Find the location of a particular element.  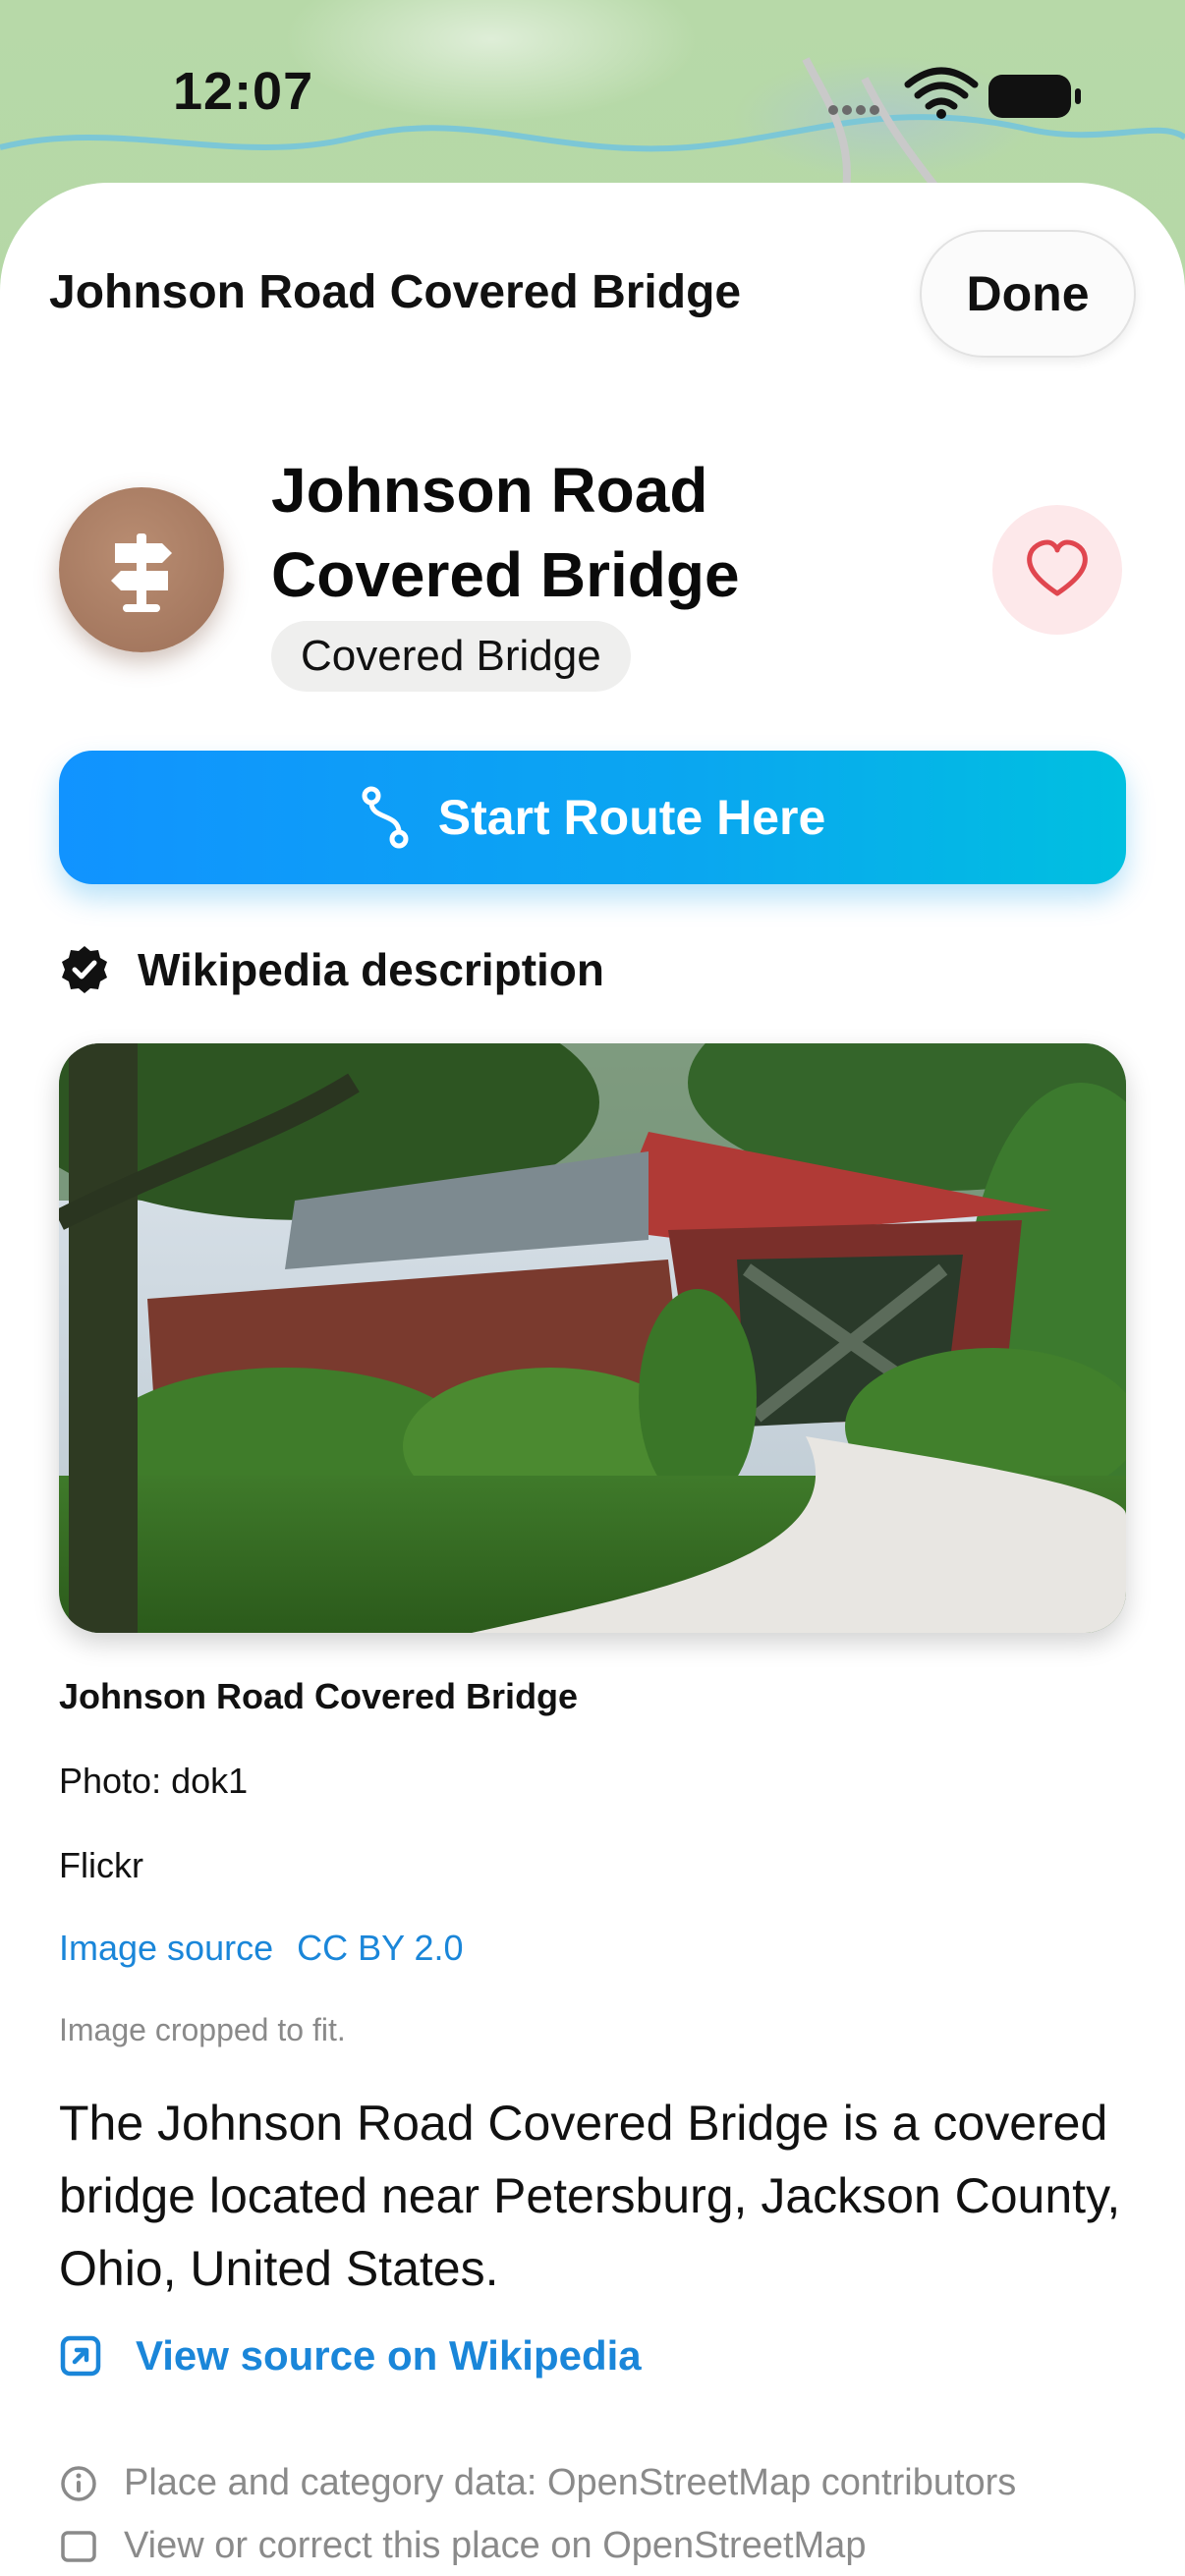

place-category-badge is located at coordinates (141, 569).